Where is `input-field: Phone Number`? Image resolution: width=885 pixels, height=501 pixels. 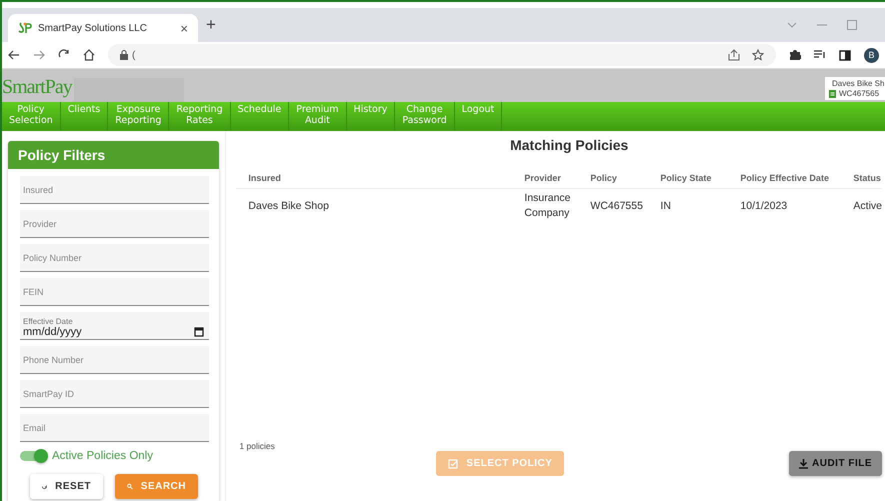
input-field: Phone Number is located at coordinates (115, 360).